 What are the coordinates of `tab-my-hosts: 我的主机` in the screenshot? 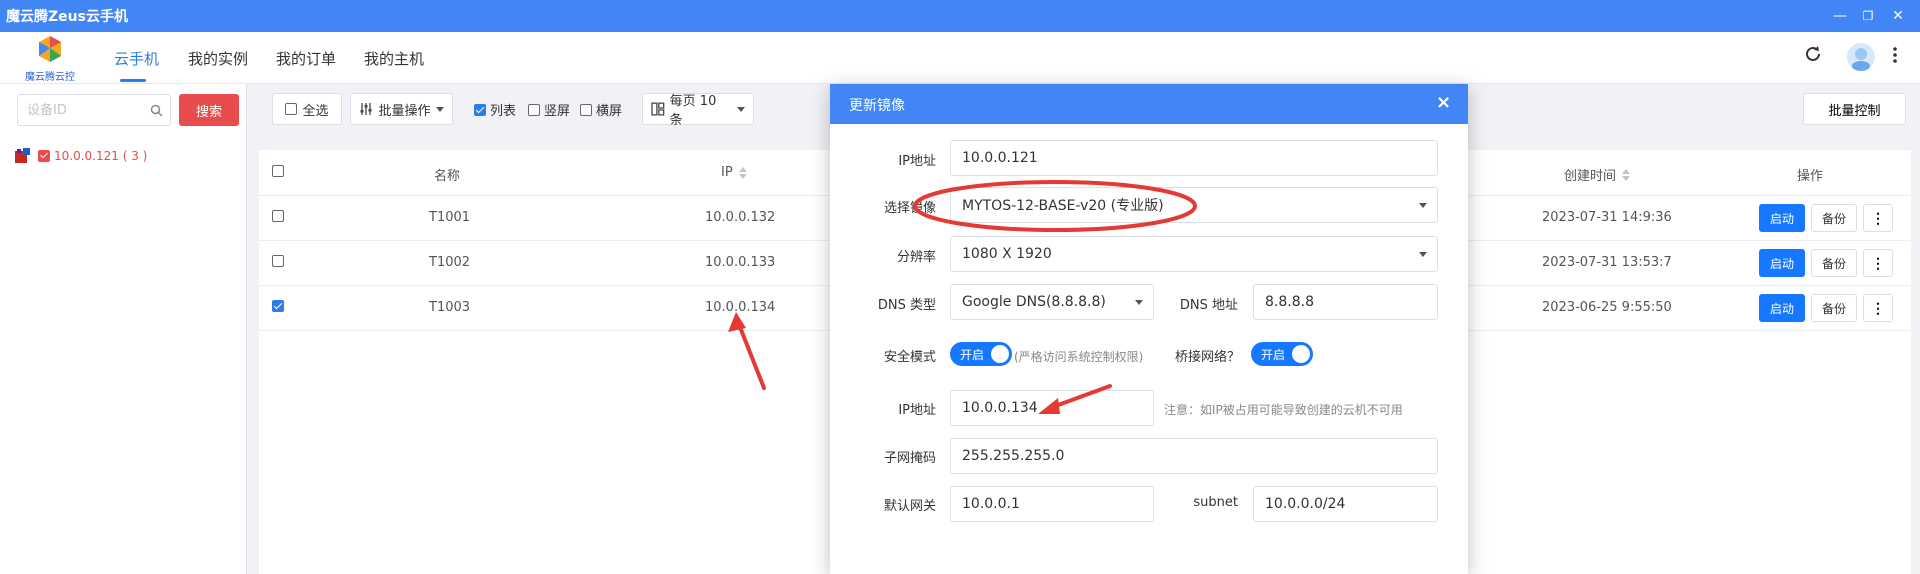 It's located at (394, 58).